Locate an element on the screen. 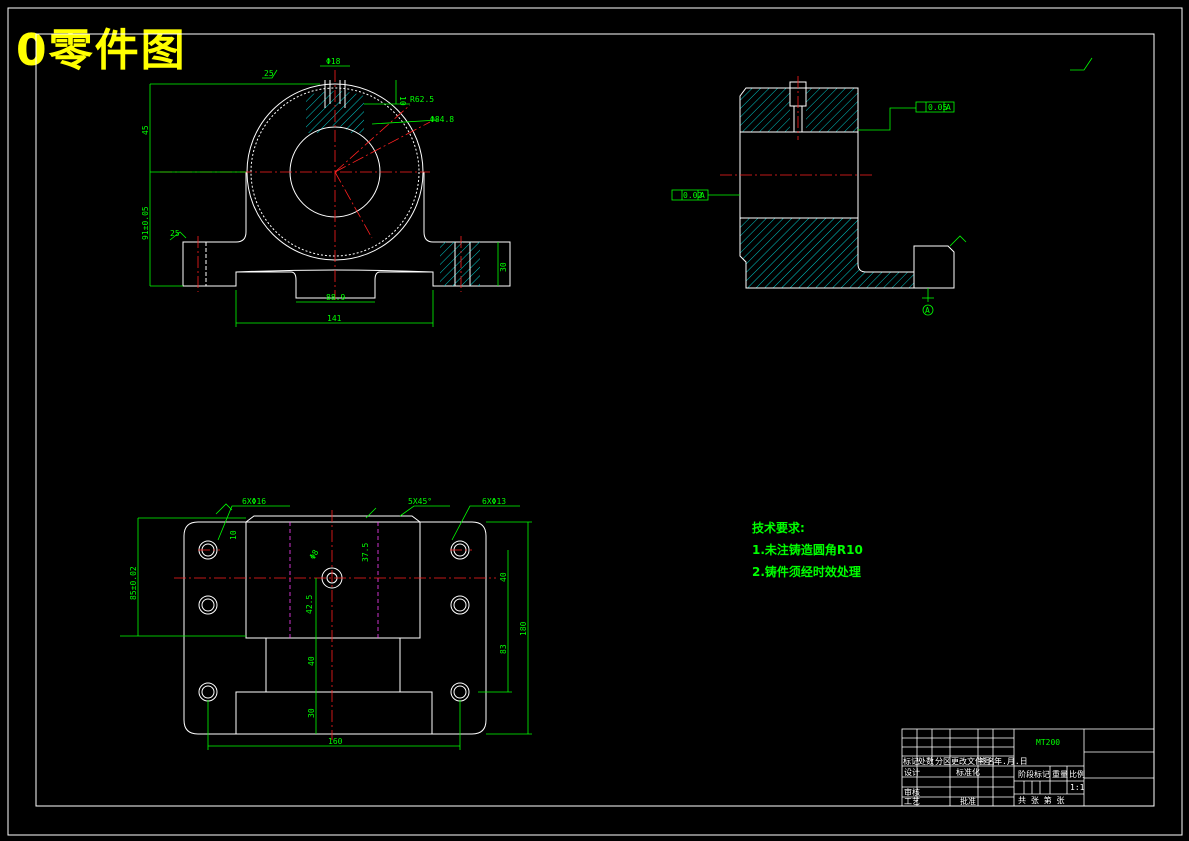 This screenshot has height=841, width=1189. tb-h3: 分区 is located at coordinates (943, 761).